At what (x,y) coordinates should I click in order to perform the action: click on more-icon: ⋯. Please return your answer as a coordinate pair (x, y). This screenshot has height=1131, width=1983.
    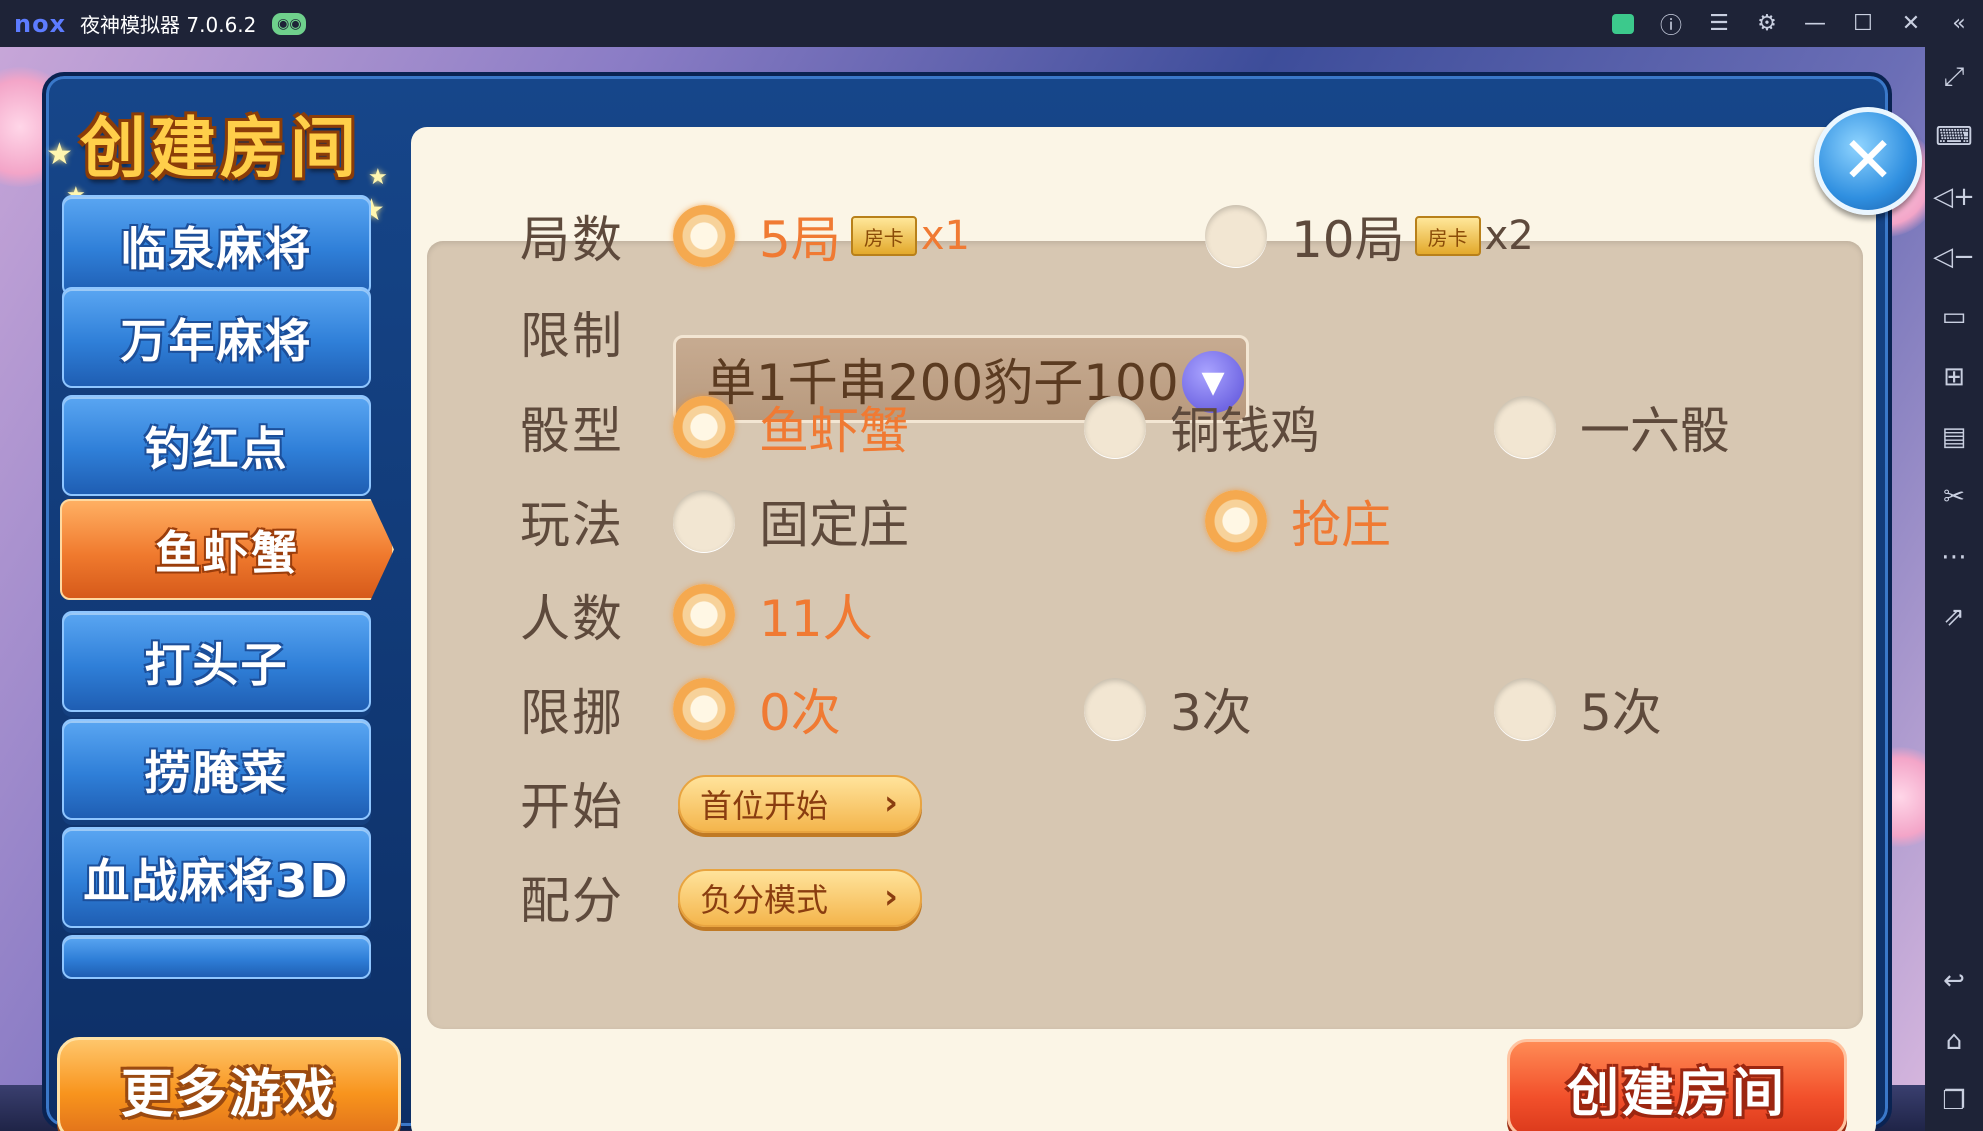
    Looking at the image, I should click on (1954, 557).